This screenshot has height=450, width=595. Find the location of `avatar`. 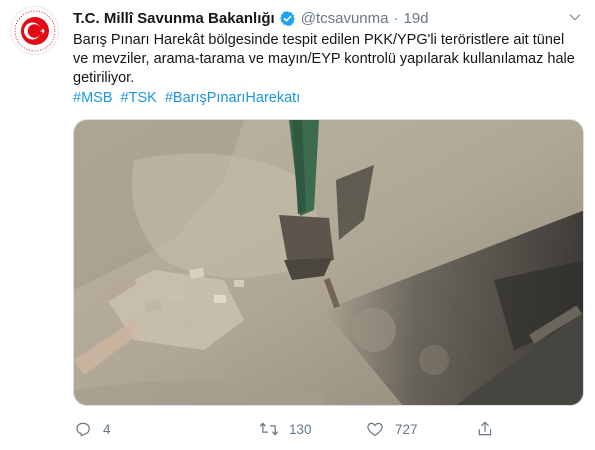

avatar is located at coordinates (34, 30).